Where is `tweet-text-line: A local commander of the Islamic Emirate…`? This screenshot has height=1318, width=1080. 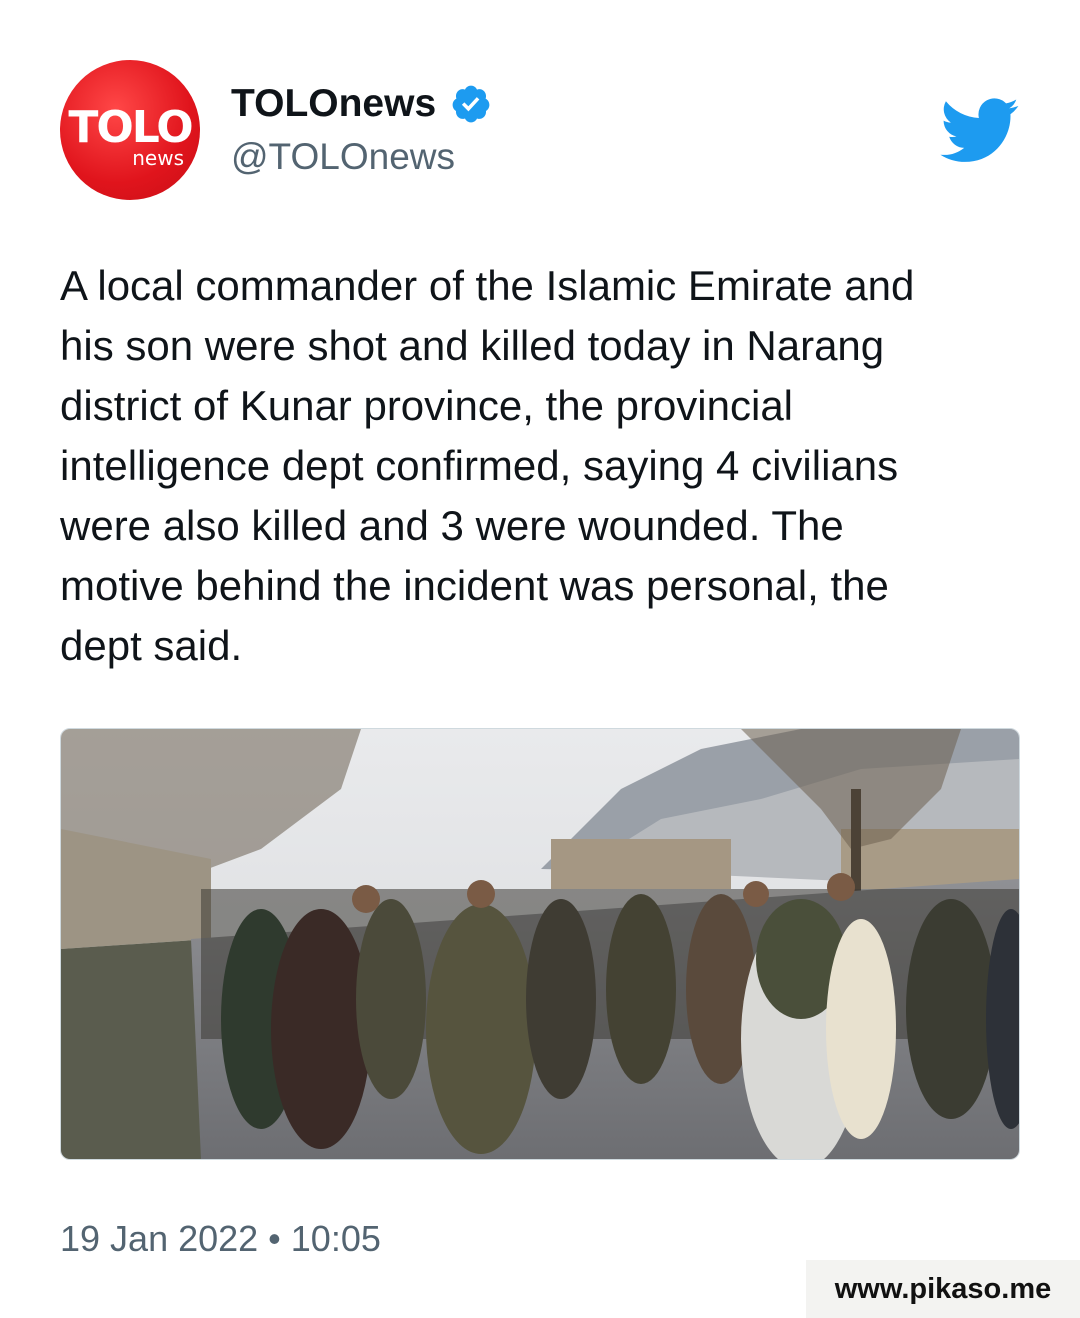 tweet-text-line: A local commander of the Islamic Emirate… is located at coordinates (487, 285).